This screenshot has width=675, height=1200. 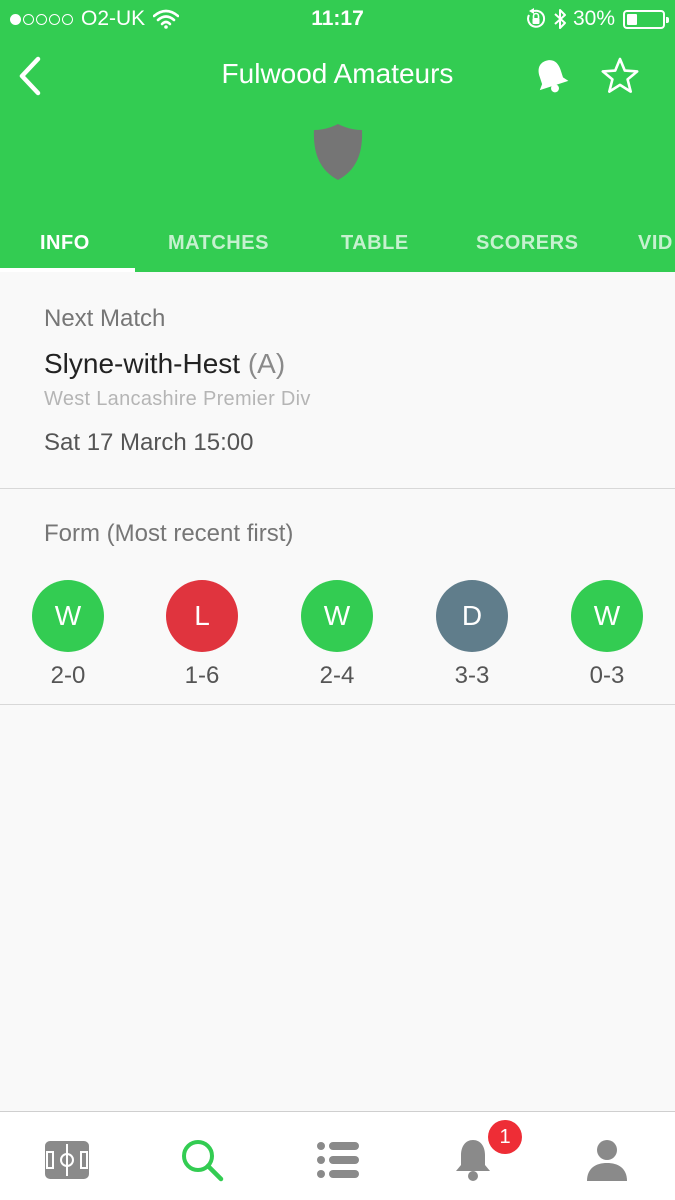 I want to click on match-venue: (A), so click(x=266, y=363).